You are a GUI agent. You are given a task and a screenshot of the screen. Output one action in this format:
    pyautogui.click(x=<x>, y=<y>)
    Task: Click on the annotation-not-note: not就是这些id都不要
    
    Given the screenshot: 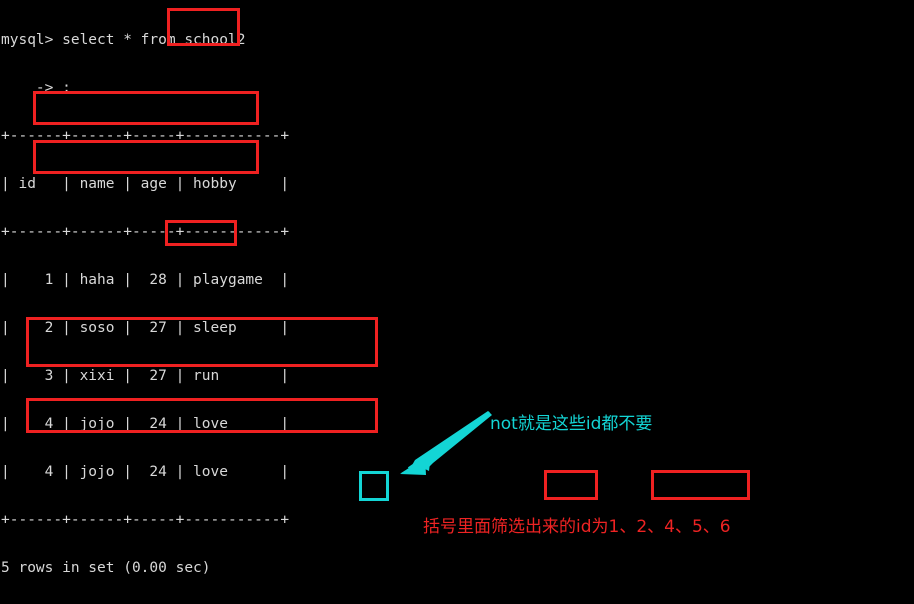 What is the action you would take?
    pyautogui.click(x=571, y=424)
    